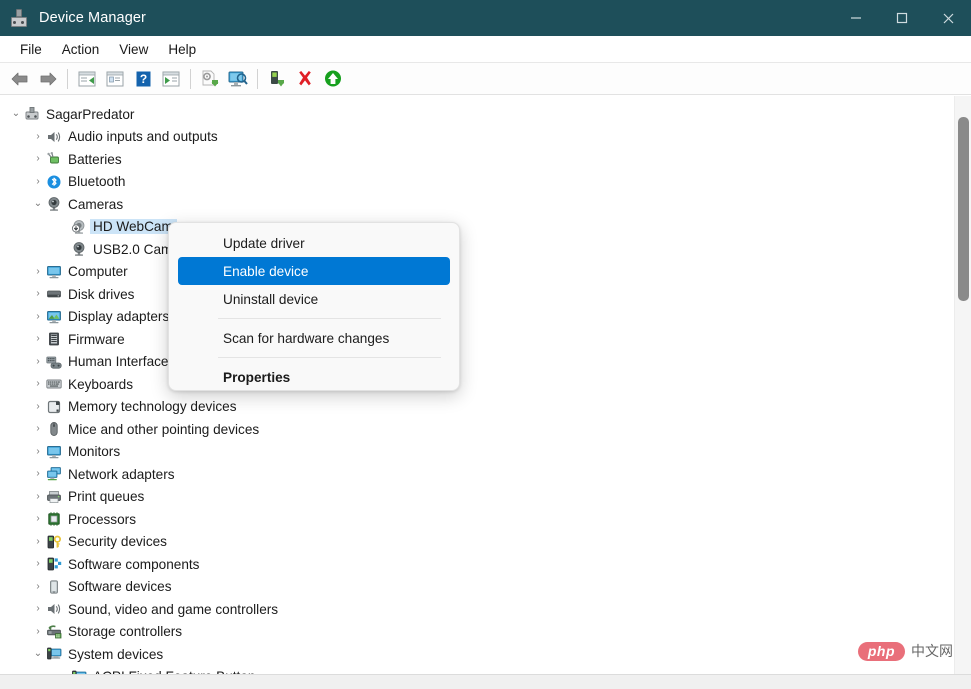 This screenshot has width=971, height=689. What do you see at coordinates (474, 159) in the screenshot?
I see `tree-item-batteries: › Batteries` at bounding box center [474, 159].